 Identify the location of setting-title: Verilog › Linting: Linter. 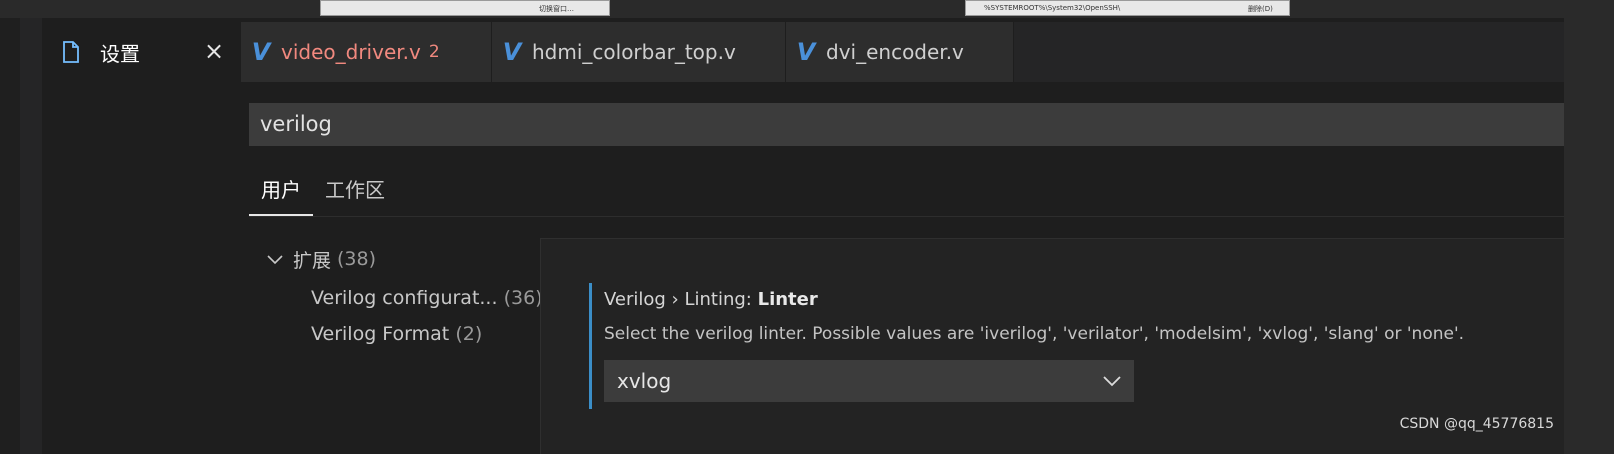
(1076, 299).